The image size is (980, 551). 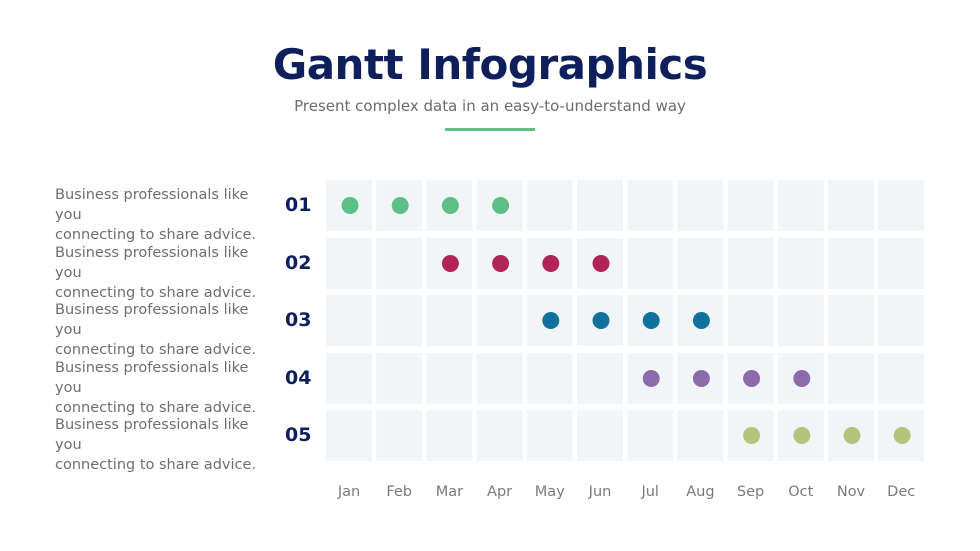 What do you see at coordinates (651, 320) in the screenshot?
I see `task-dot-03-jul` at bounding box center [651, 320].